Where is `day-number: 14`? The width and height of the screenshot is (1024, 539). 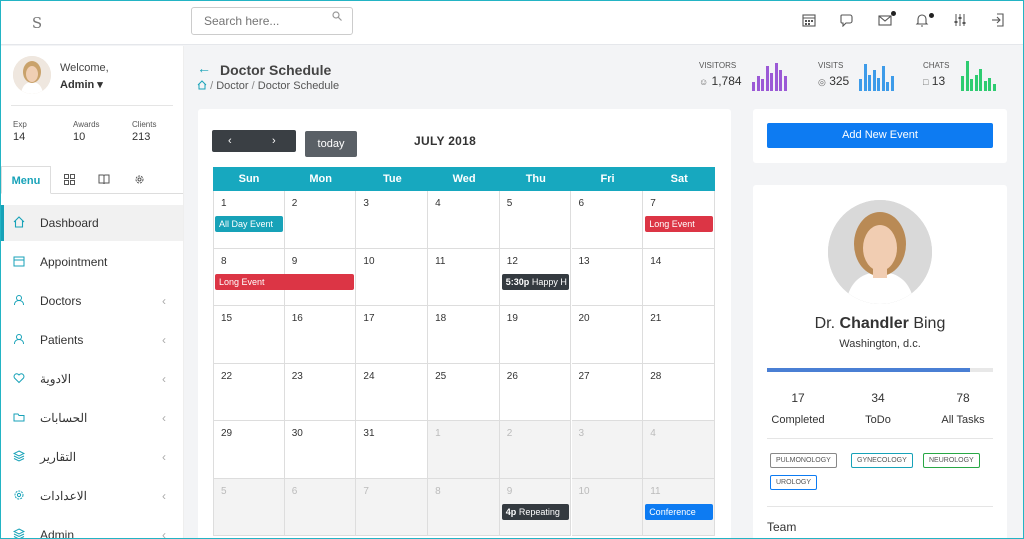 day-number: 14 is located at coordinates (656, 261).